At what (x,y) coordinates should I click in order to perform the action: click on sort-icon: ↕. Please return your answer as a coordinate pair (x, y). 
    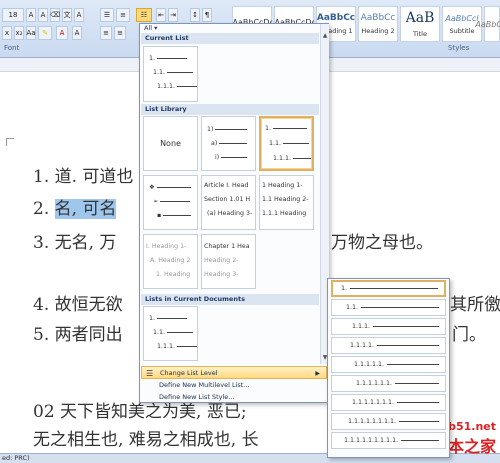
    Looking at the image, I should click on (195, 15).